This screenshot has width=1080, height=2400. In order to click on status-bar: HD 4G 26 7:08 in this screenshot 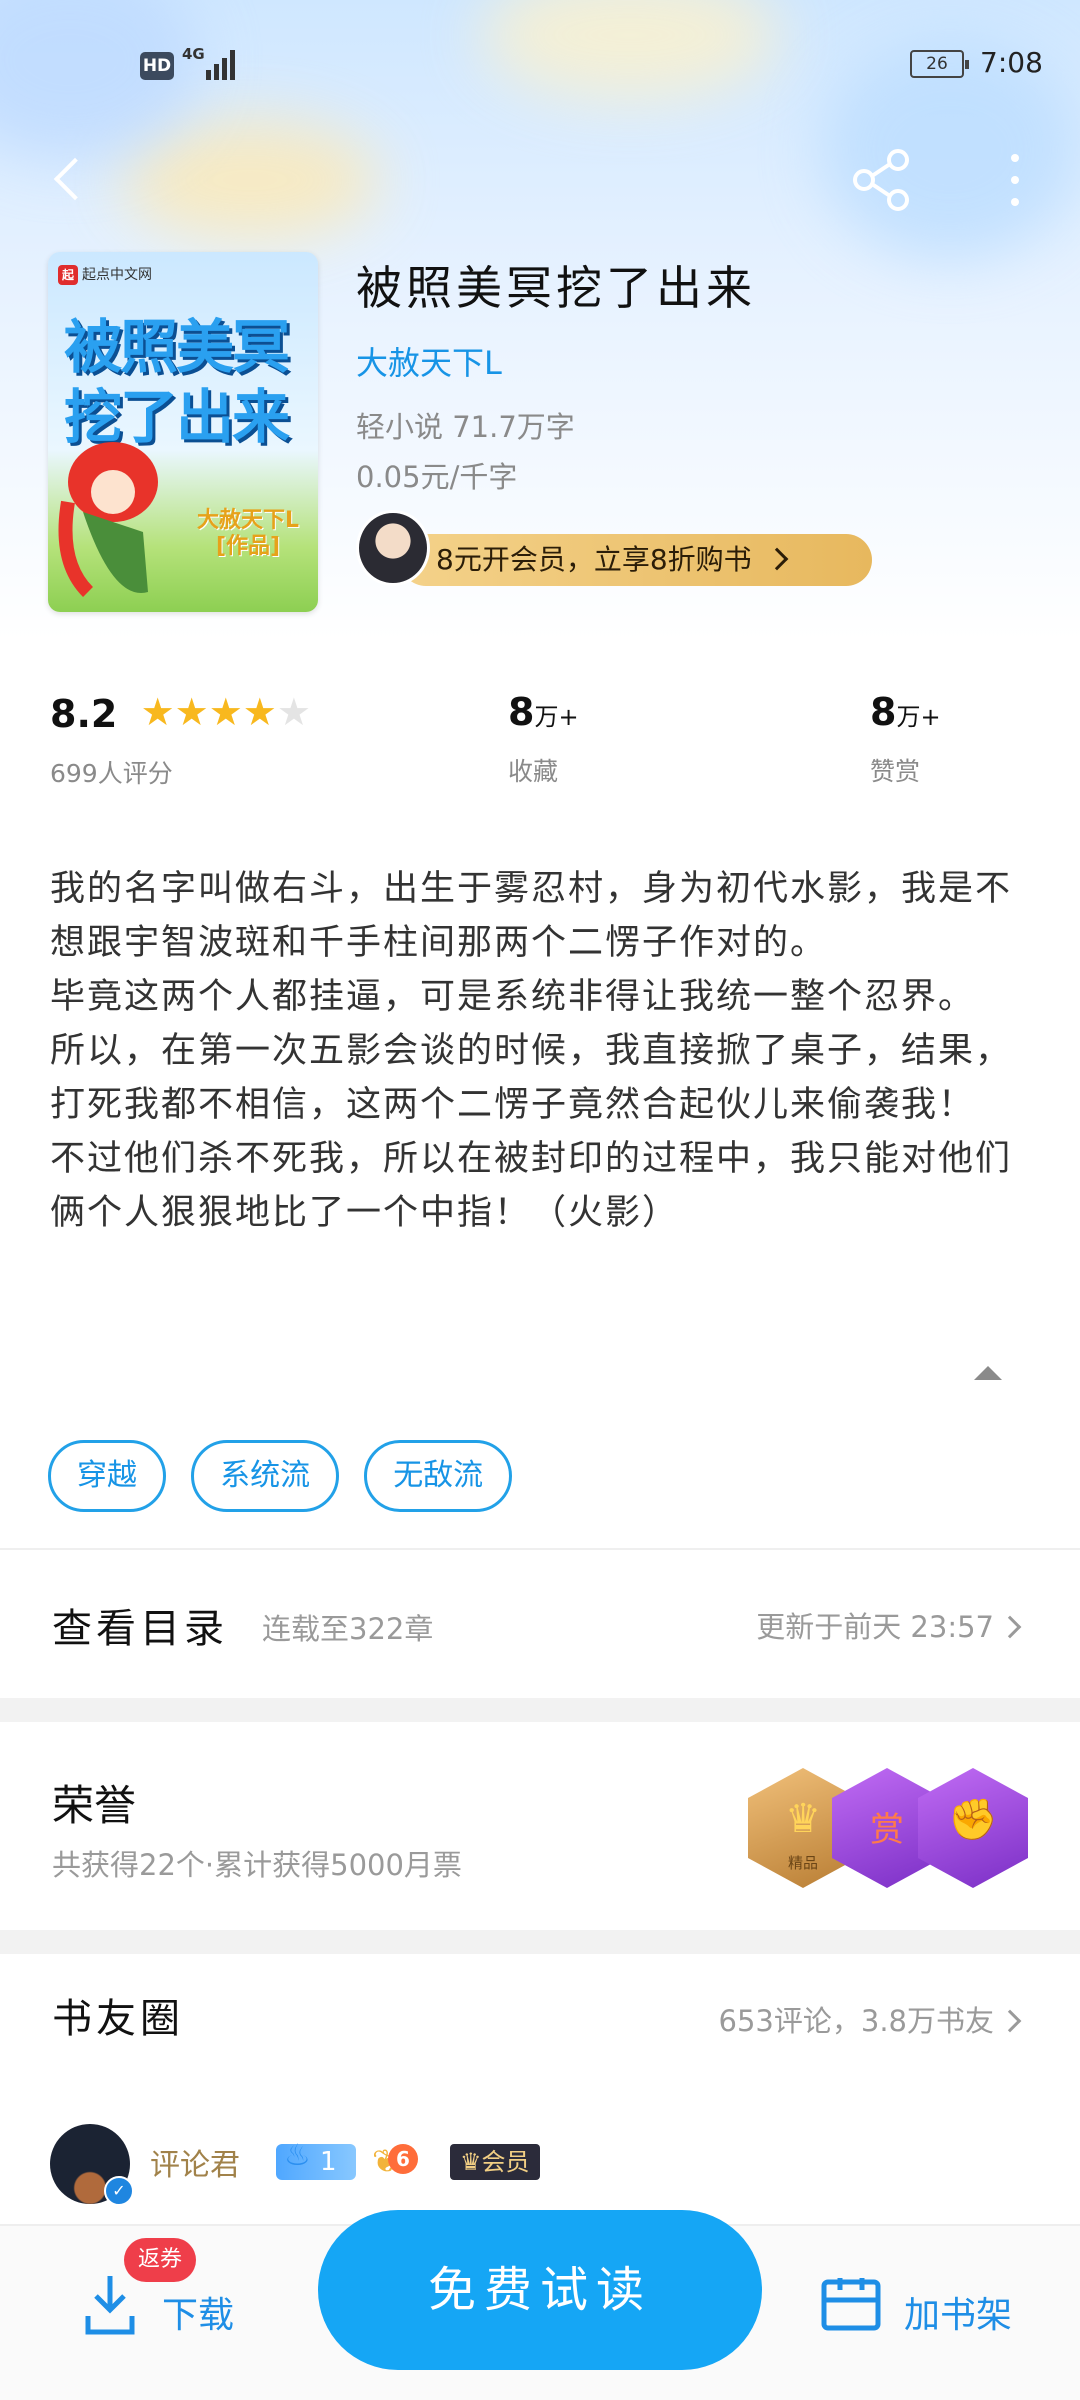, I will do `click(540, 65)`.